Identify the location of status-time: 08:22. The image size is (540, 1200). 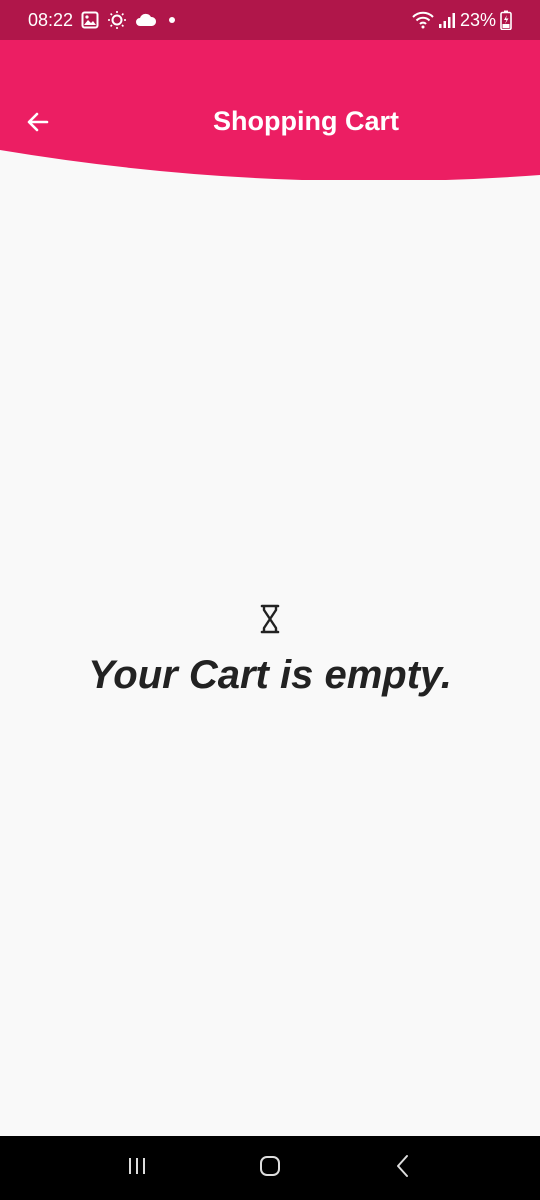
(51, 19).